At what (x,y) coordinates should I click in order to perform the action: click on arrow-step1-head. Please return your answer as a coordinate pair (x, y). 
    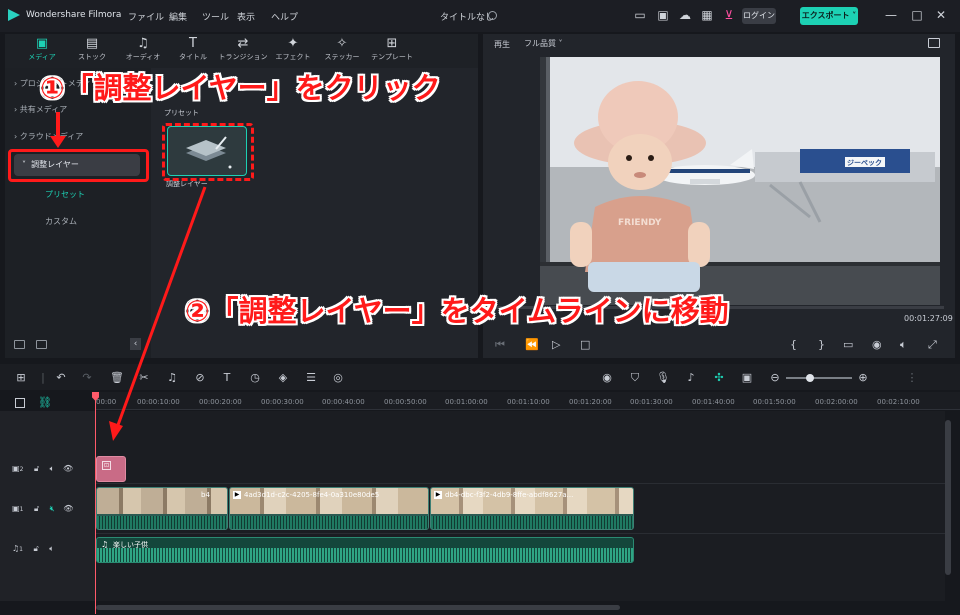
    Looking at the image, I should click on (58, 142).